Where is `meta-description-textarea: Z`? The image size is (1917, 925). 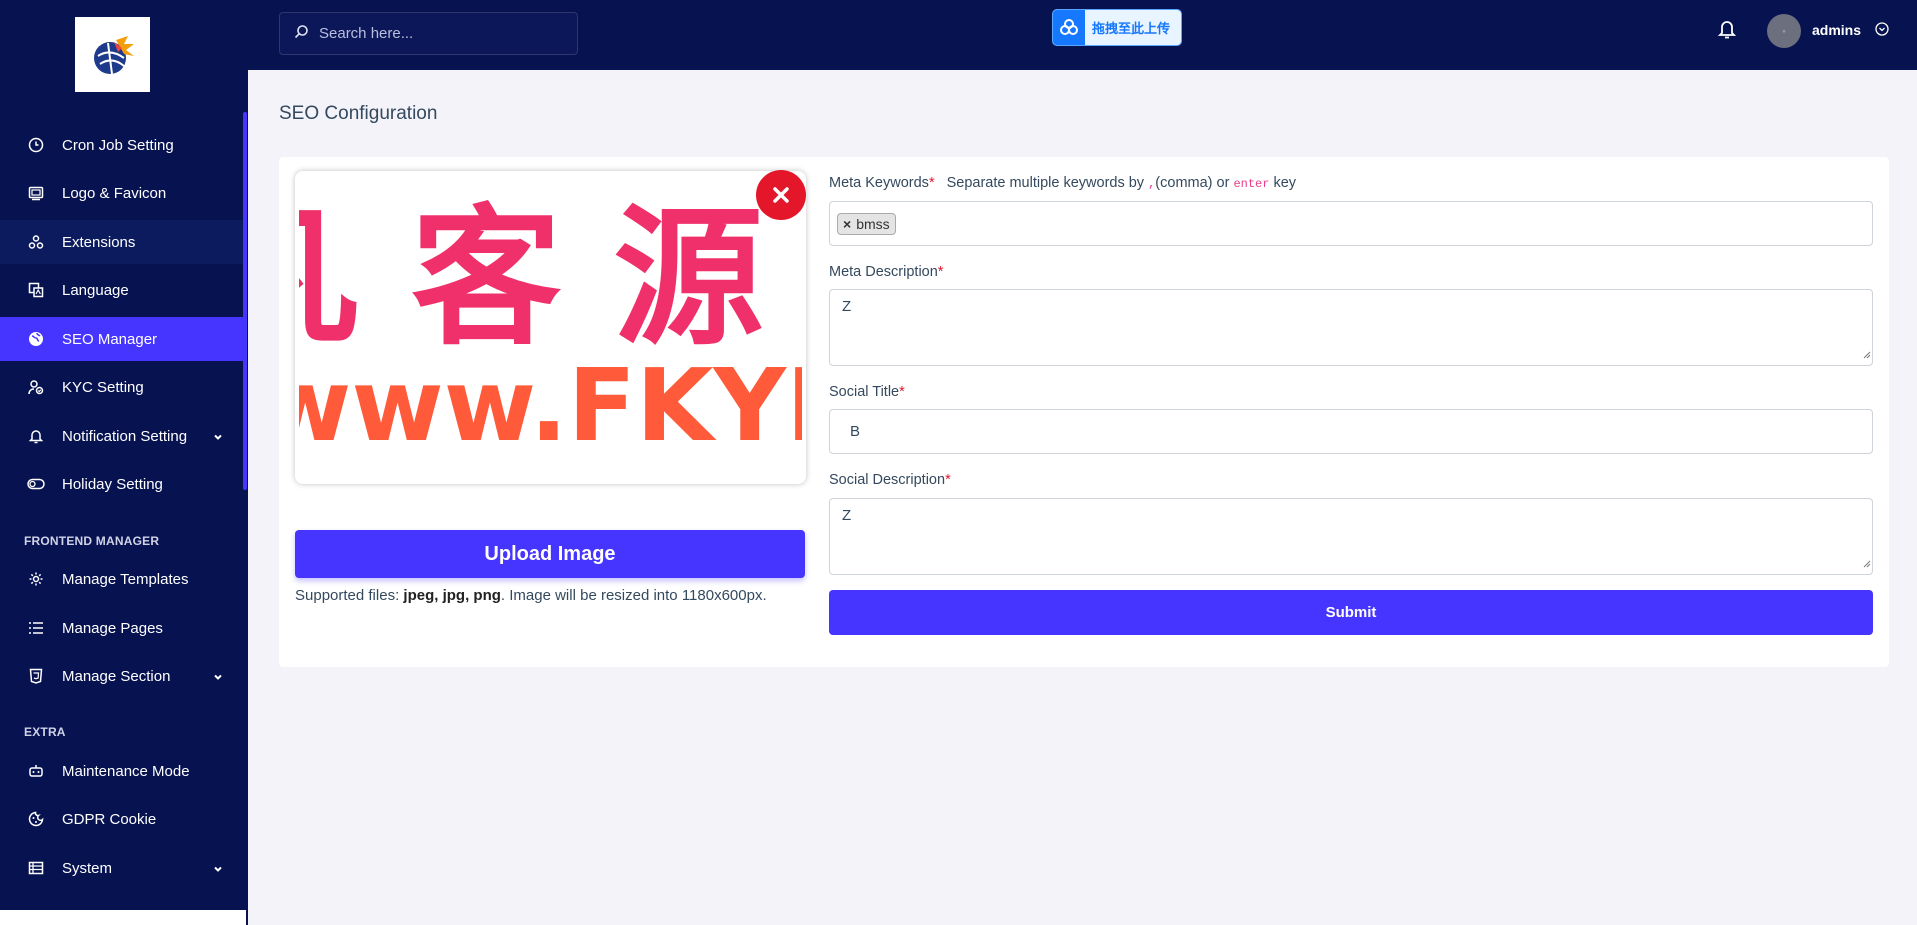 meta-description-textarea: Z is located at coordinates (1351, 327).